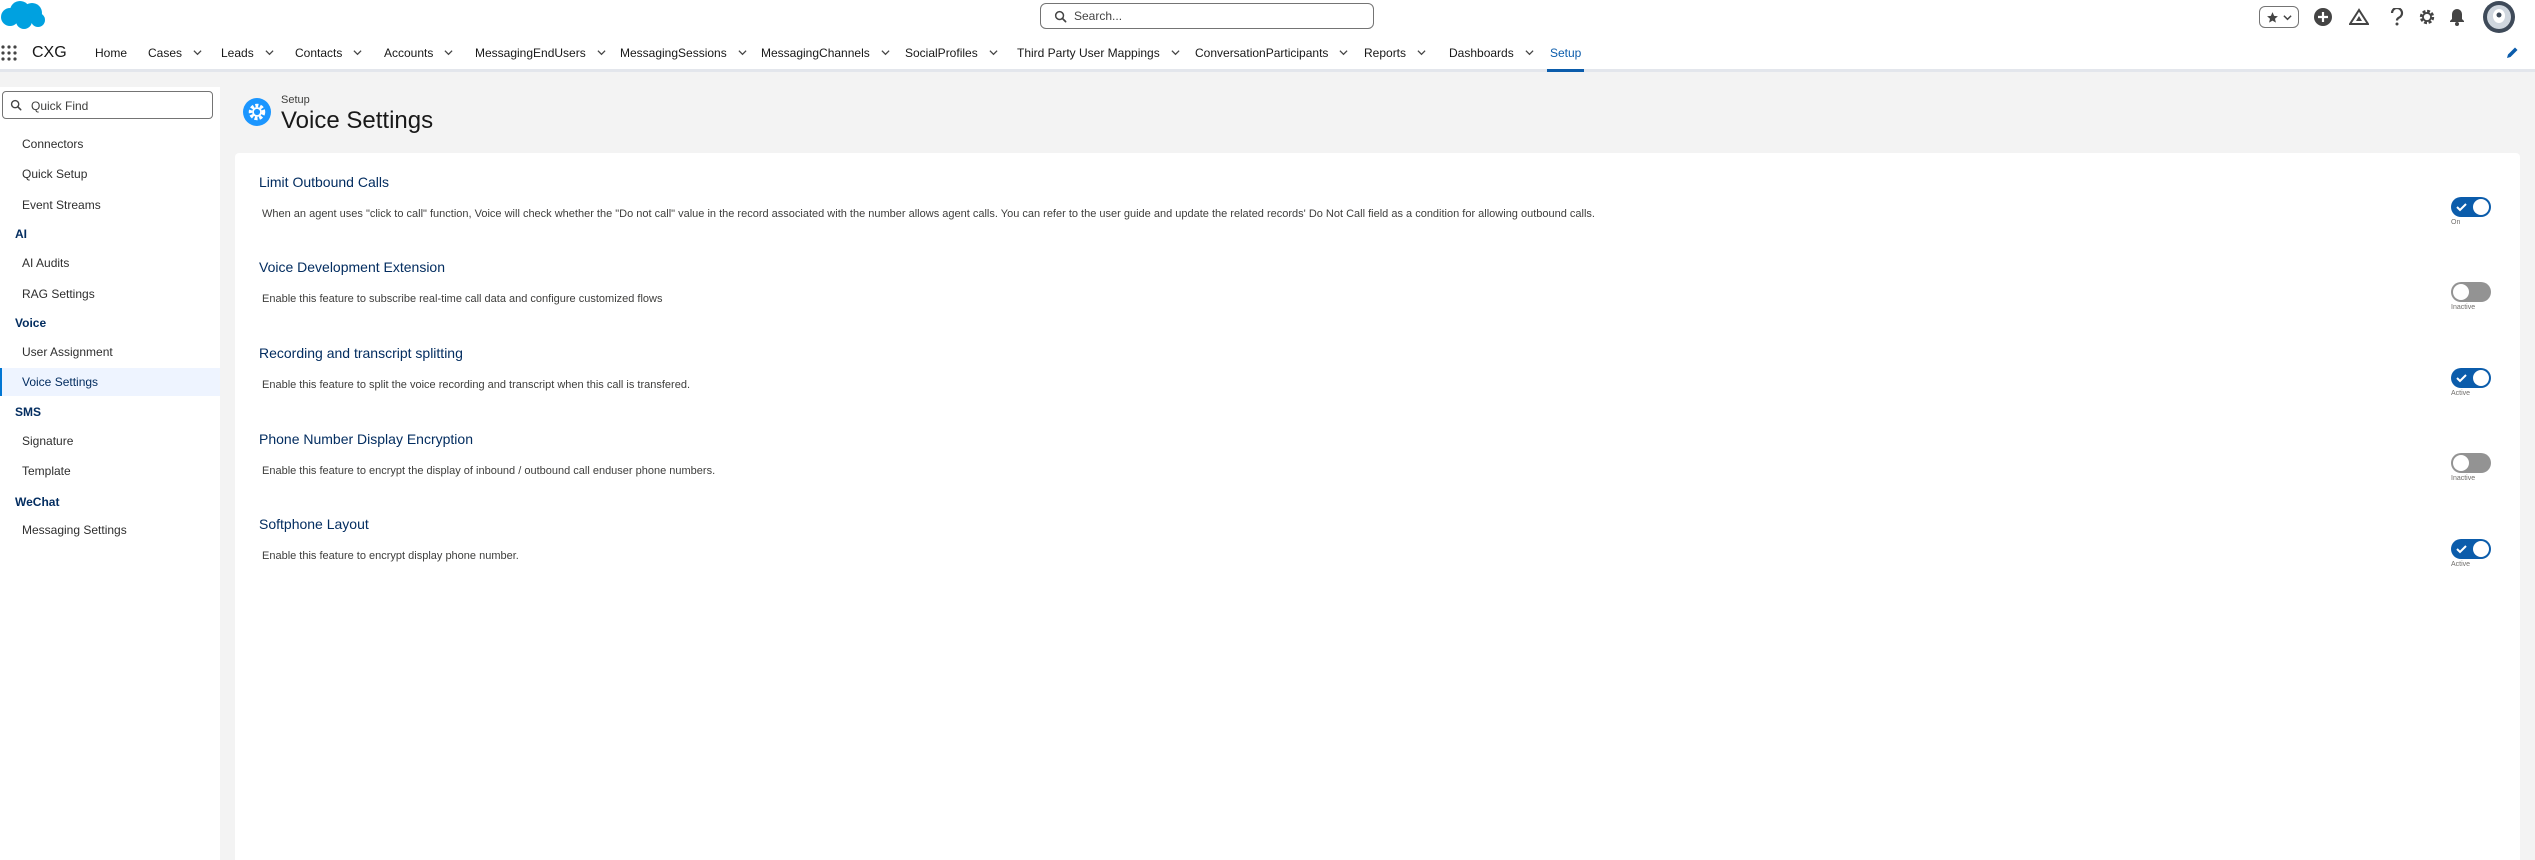 Image resolution: width=2535 pixels, height=860 pixels. What do you see at coordinates (540, 52) in the screenshot?
I see `nav-tab-messagingendusers: MessagingEndUsers` at bounding box center [540, 52].